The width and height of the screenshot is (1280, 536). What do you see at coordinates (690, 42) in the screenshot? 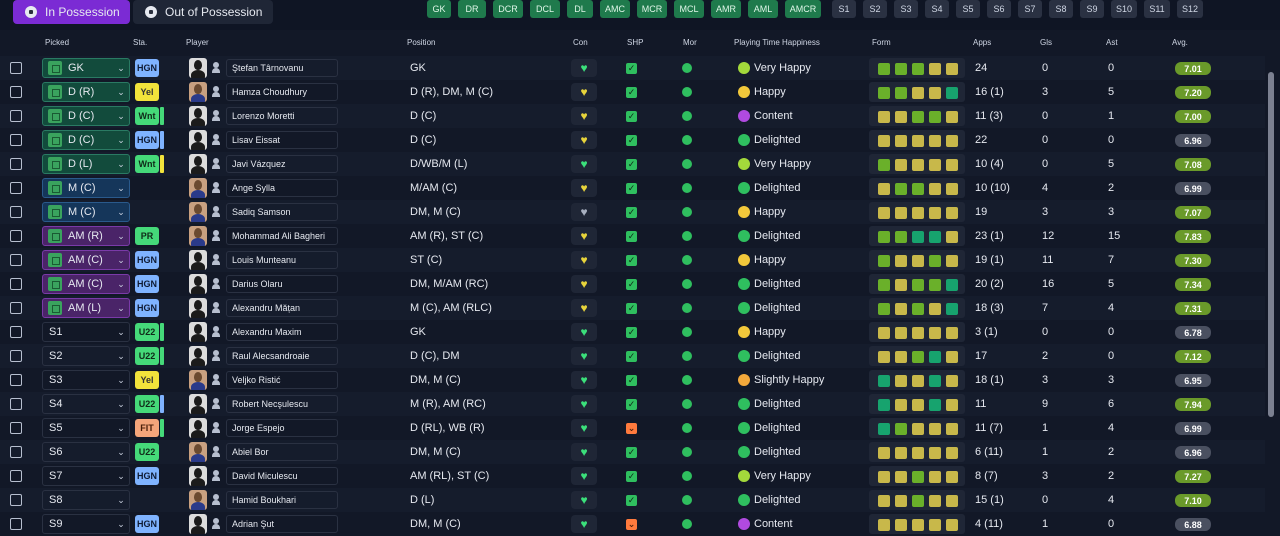
I see `col-mor: Mor` at bounding box center [690, 42].